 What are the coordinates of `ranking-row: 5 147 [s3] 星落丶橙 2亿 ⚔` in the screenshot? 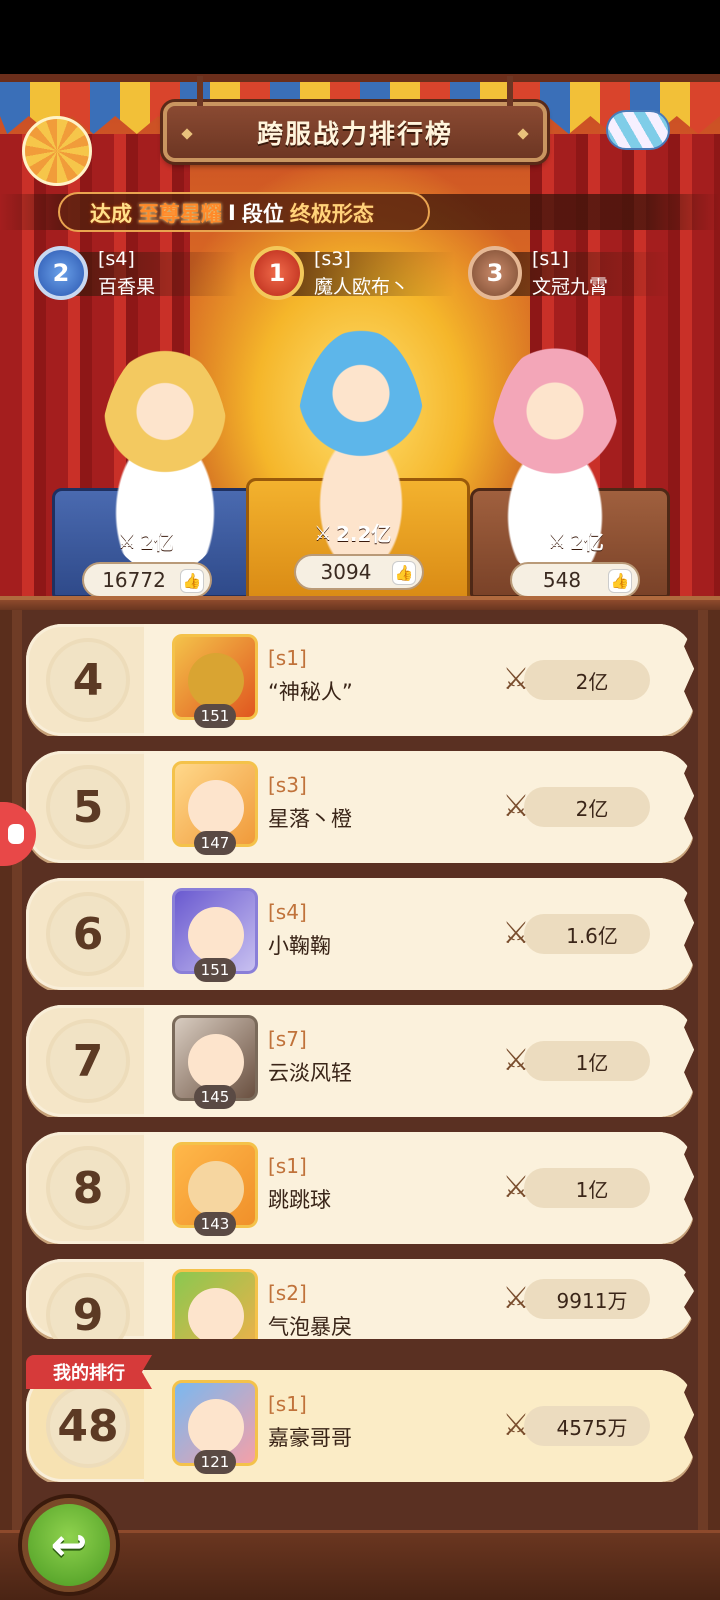 It's located at (360, 807).